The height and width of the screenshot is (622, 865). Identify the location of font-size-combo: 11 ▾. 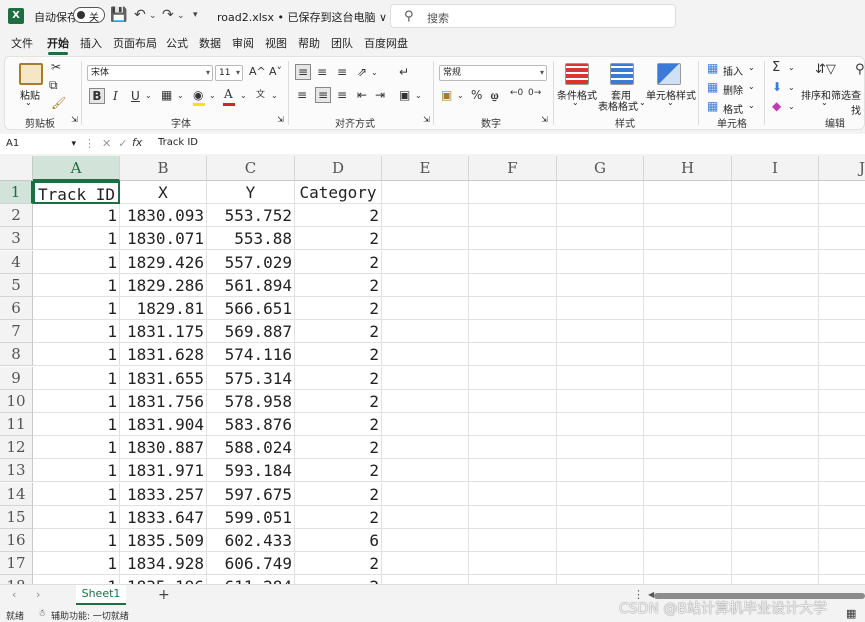
(229, 73).